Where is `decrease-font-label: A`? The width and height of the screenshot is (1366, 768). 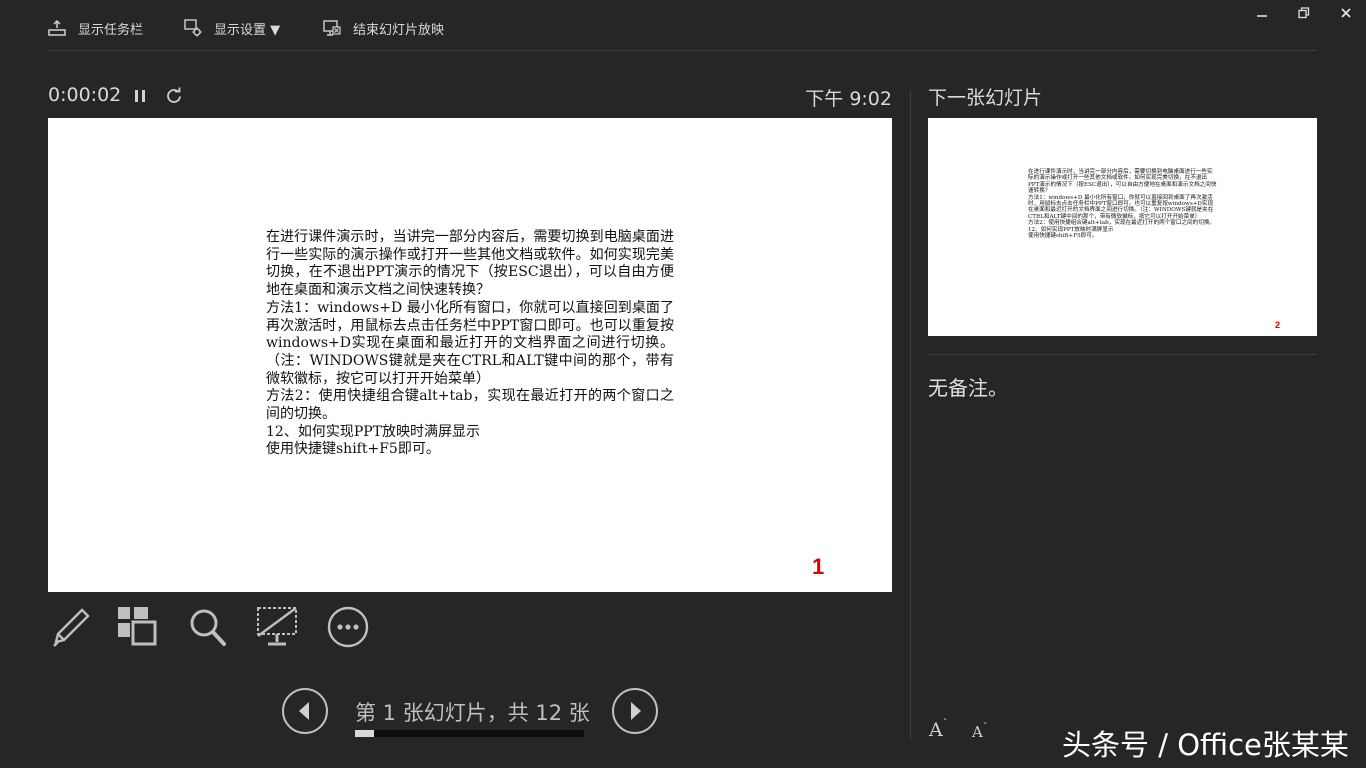
decrease-font-label: A is located at coordinates (977, 732).